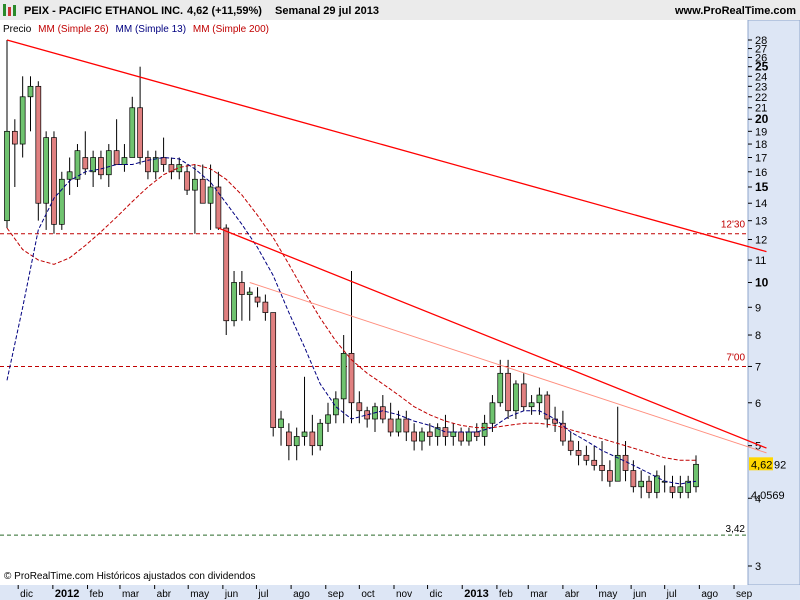 This screenshot has width=800, height=600. What do you see at coordinates (103, 11) in the screenshot?
I see `symbol-title: PEIX - PACIFIC ETHANOL INC.` at bounding box center [103, 11].